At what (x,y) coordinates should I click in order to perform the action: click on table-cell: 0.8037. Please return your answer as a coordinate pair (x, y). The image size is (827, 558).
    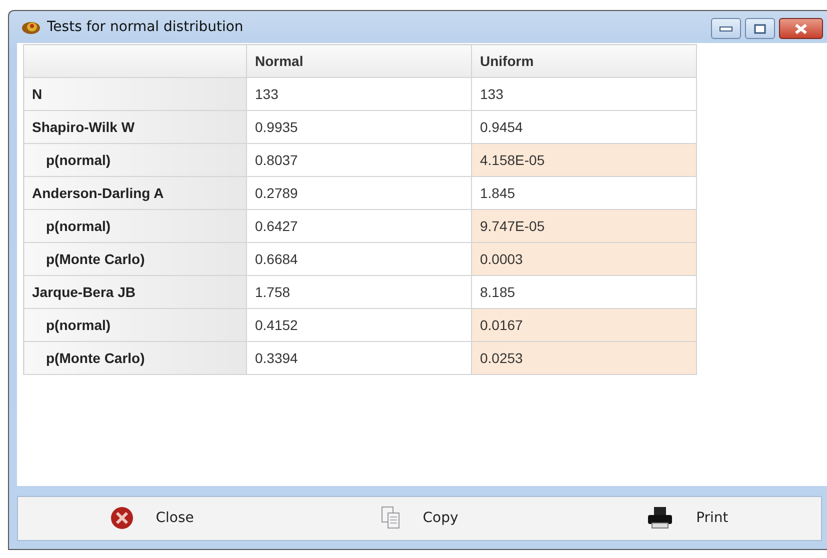
    Looking at the image, I should click on (359, 160).